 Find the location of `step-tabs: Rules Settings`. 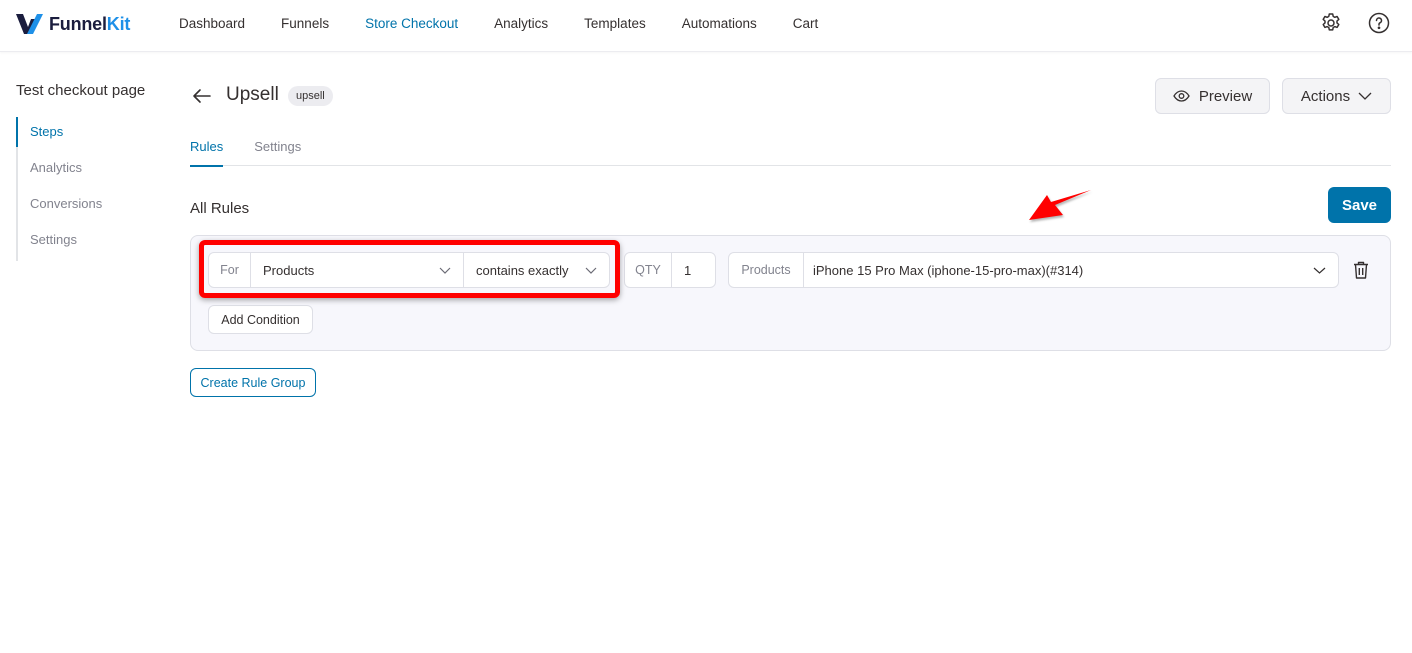

step-tabs: Rules Settings is located at coordinates (790, 147).